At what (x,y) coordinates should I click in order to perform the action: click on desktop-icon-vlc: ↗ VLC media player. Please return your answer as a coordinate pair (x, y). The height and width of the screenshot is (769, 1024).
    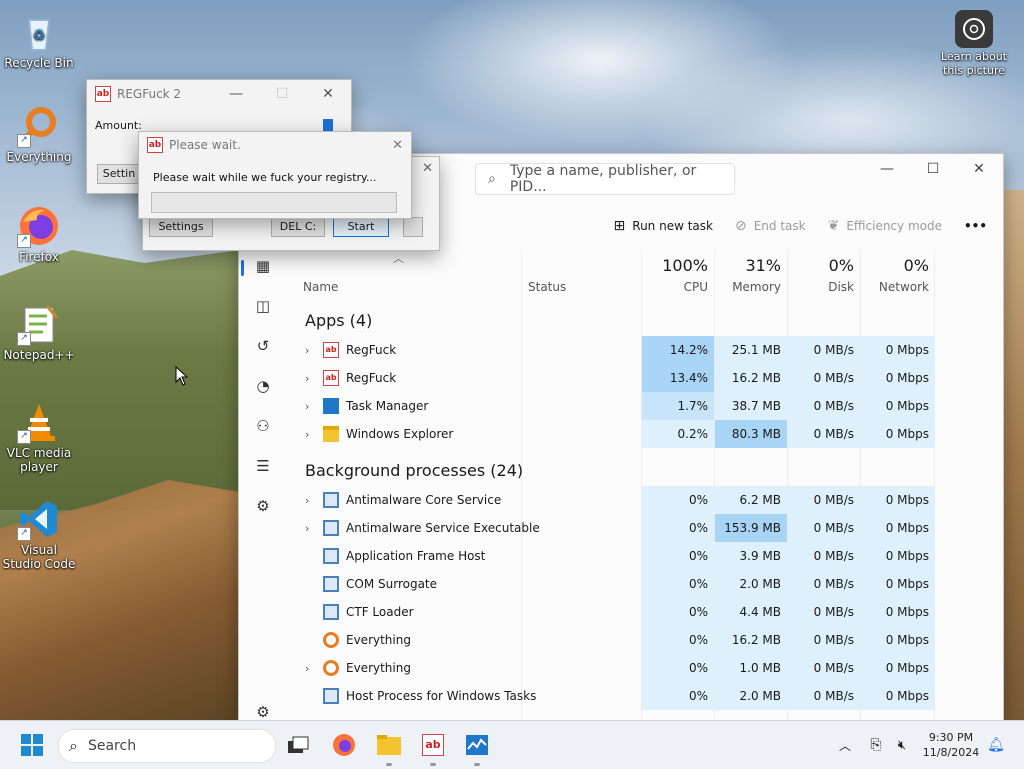
    Looking at the image, I should click on (39, 437).